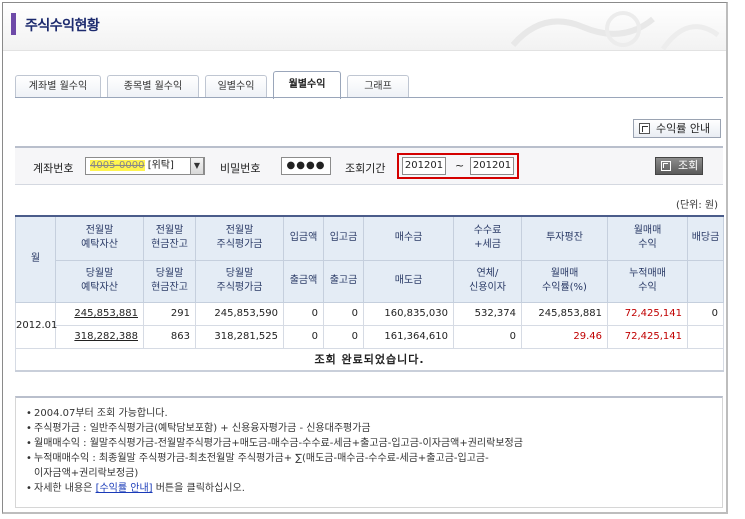  I want to click on note-line: • 2004.07부터 조회 가능합니다., so click(97, 413).